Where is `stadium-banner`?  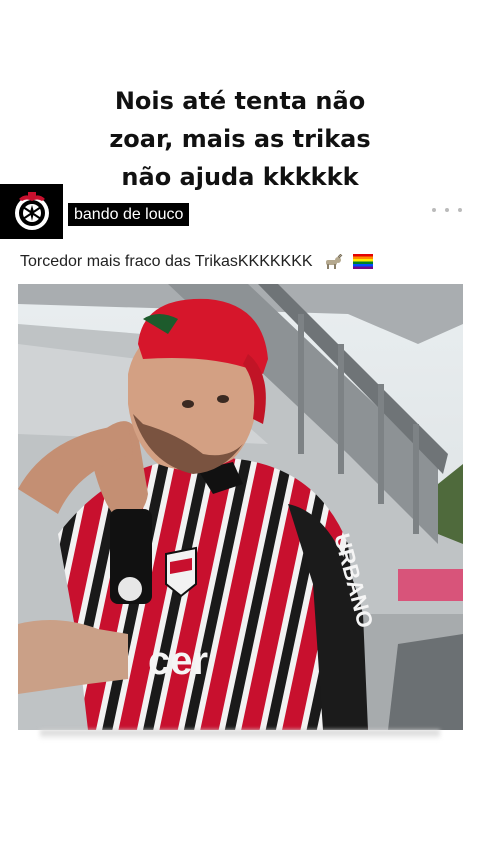
stadium-banner is located at coordinates (430, 585).